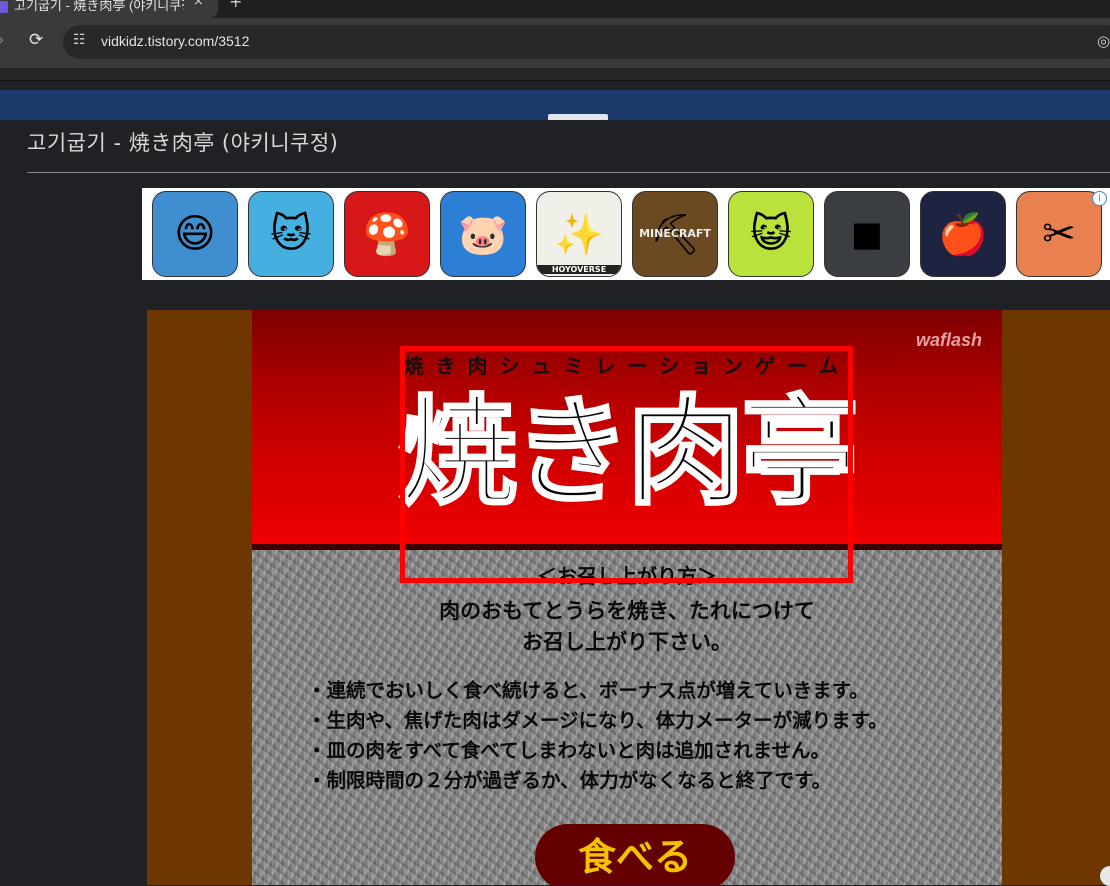  I want to click on post-title: 고기굽기 - 焼き肉亭 (야키니쿠정), so click(183, 143).